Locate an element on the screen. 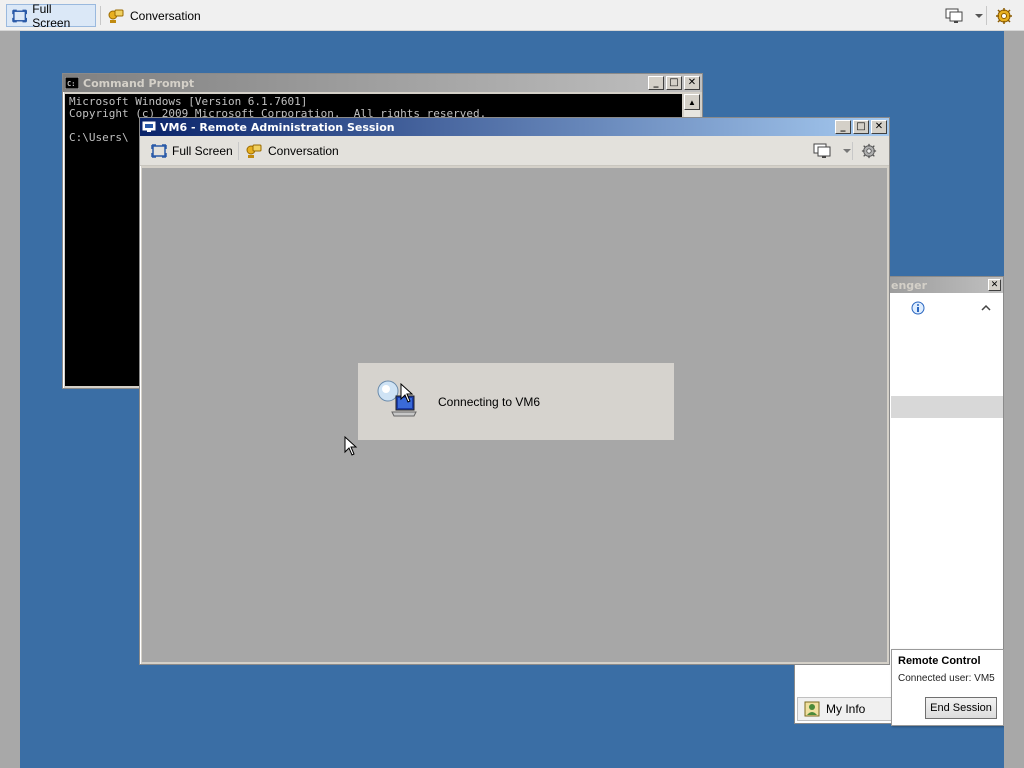 The height and width of the screenshot is (768, 1024). my-info-button: My Info is located at coordinates (845, 709).